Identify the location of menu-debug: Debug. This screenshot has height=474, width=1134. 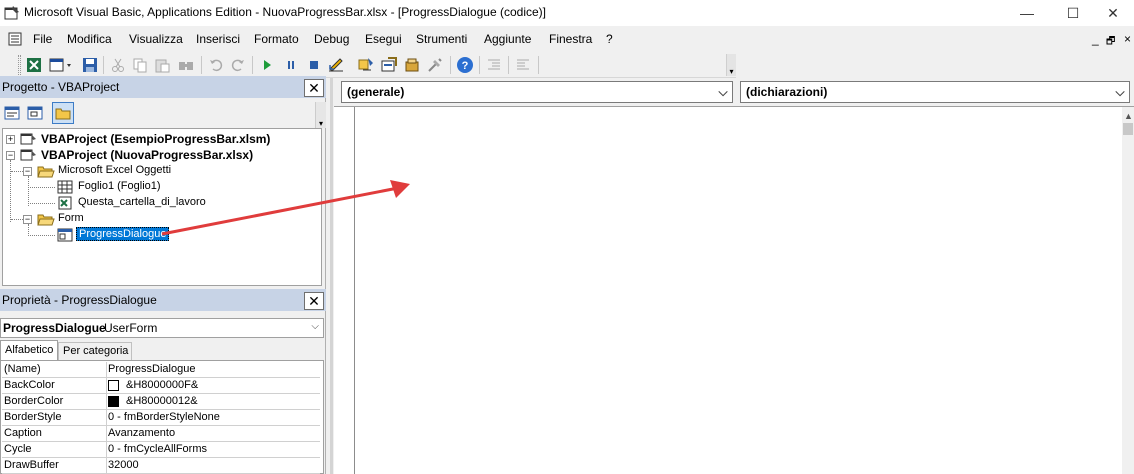
(331, 39).